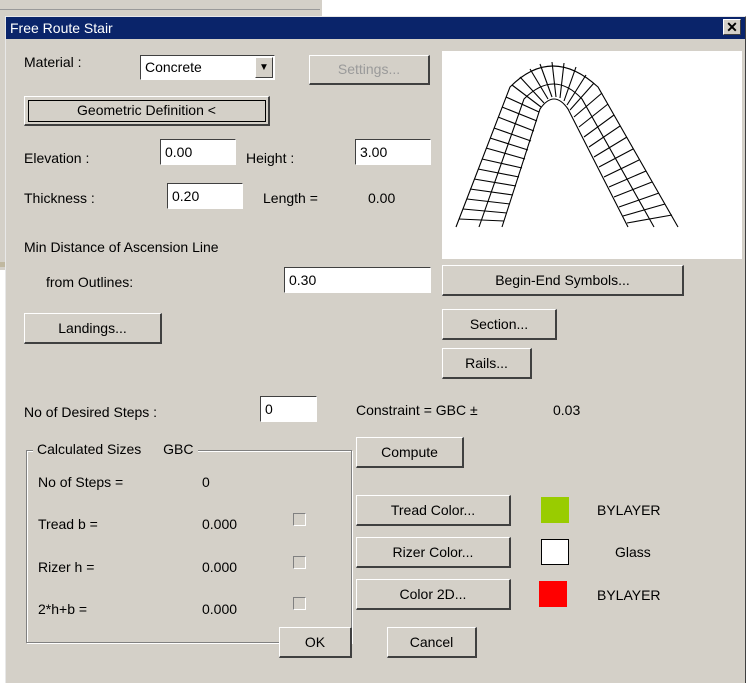 Image resolution: width=746 pixels, height=683 pixels. I want to click on rizer-color-text: Glass, so click(633, 552).